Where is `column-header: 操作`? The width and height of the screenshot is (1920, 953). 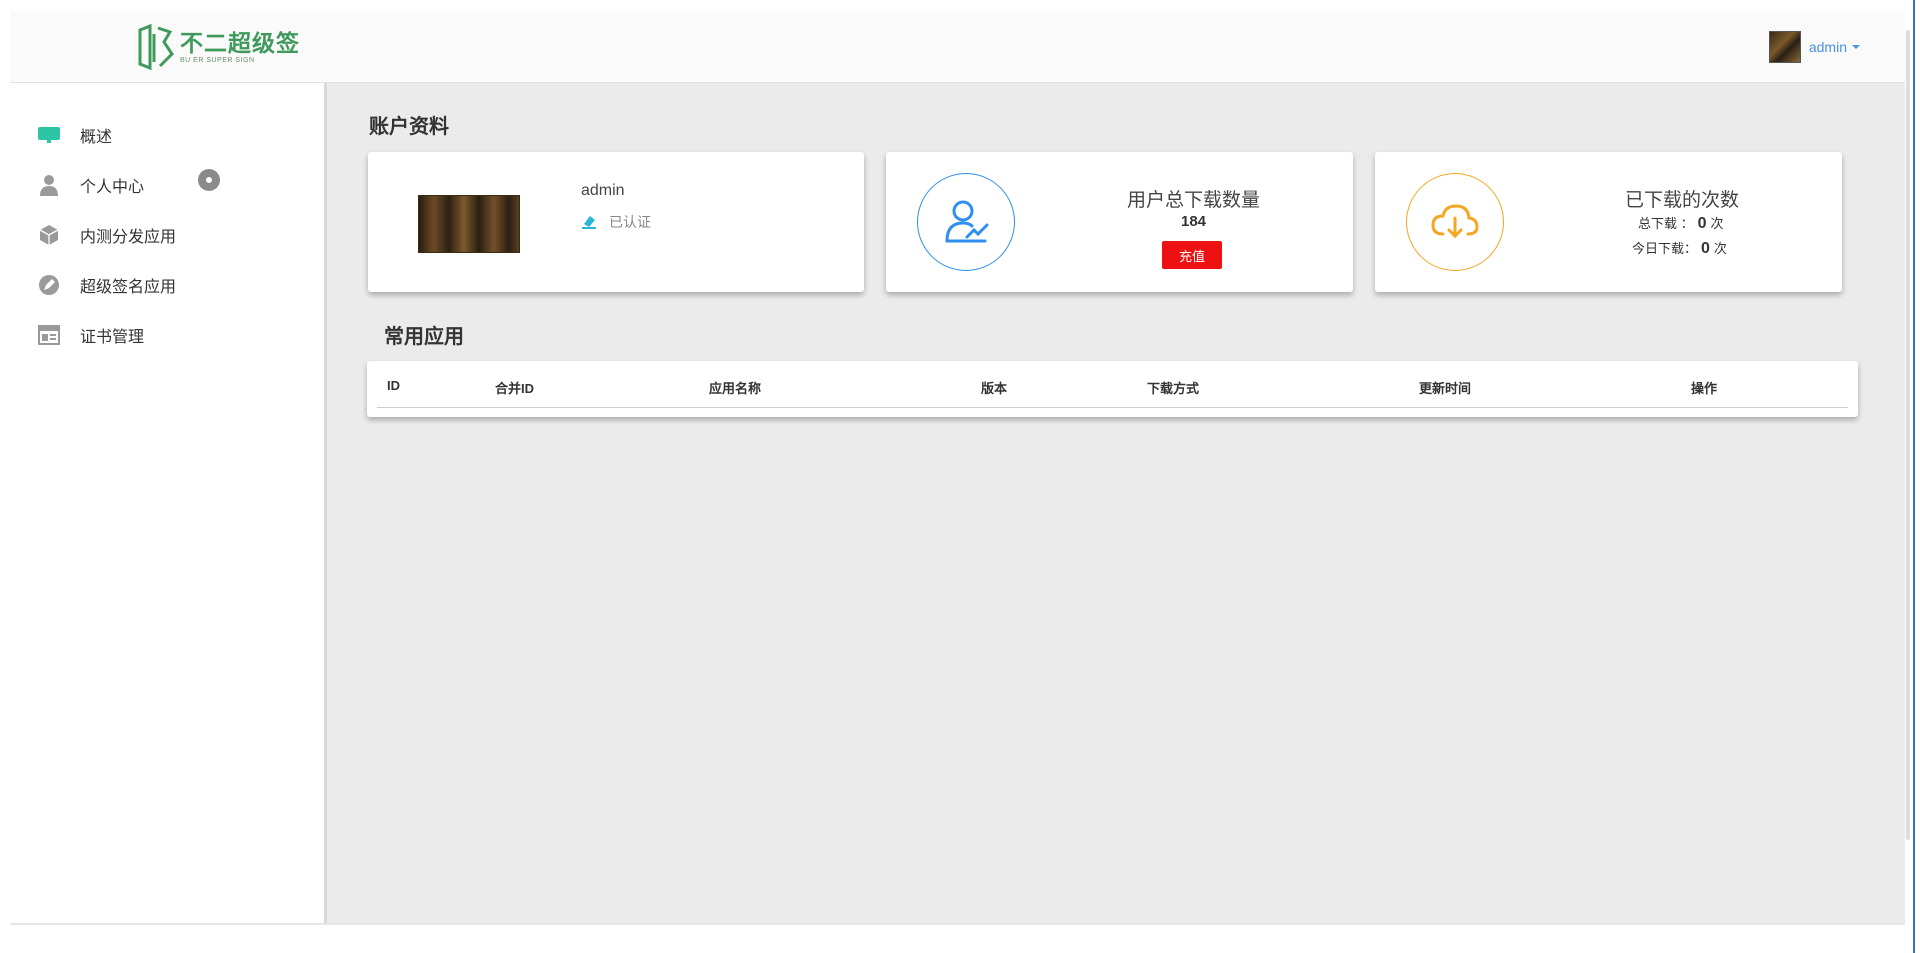 column-header: 操作 is located at coordinates (1704, 387).